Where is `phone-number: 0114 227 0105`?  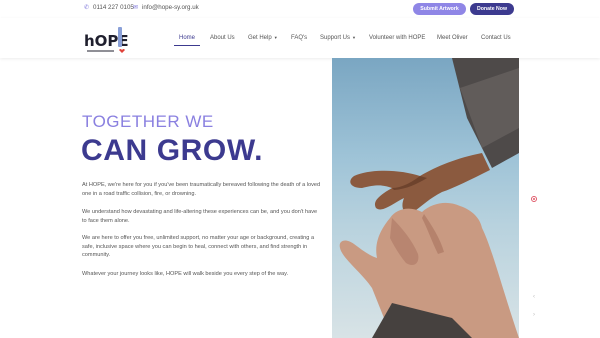 phone-number: 0114 227 0105 is located at coordinates (113, 7).